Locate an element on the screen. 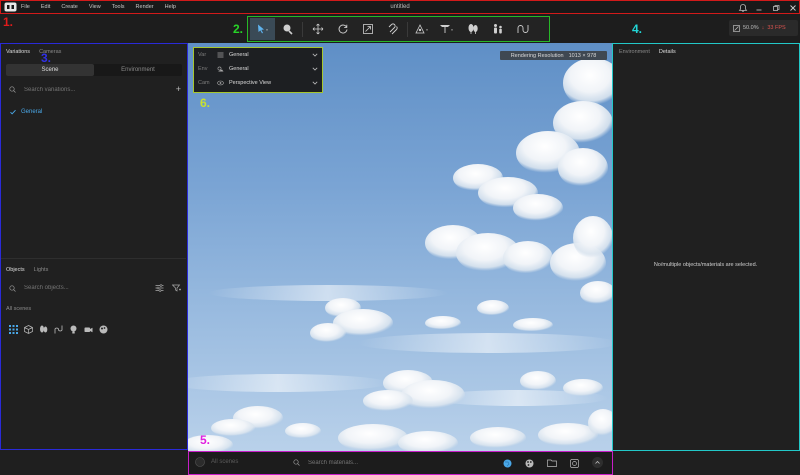 Image resolution: width=800 pixels, height=475 pixels. fps-value: 33 FPS is located at coordinates (776, 28).